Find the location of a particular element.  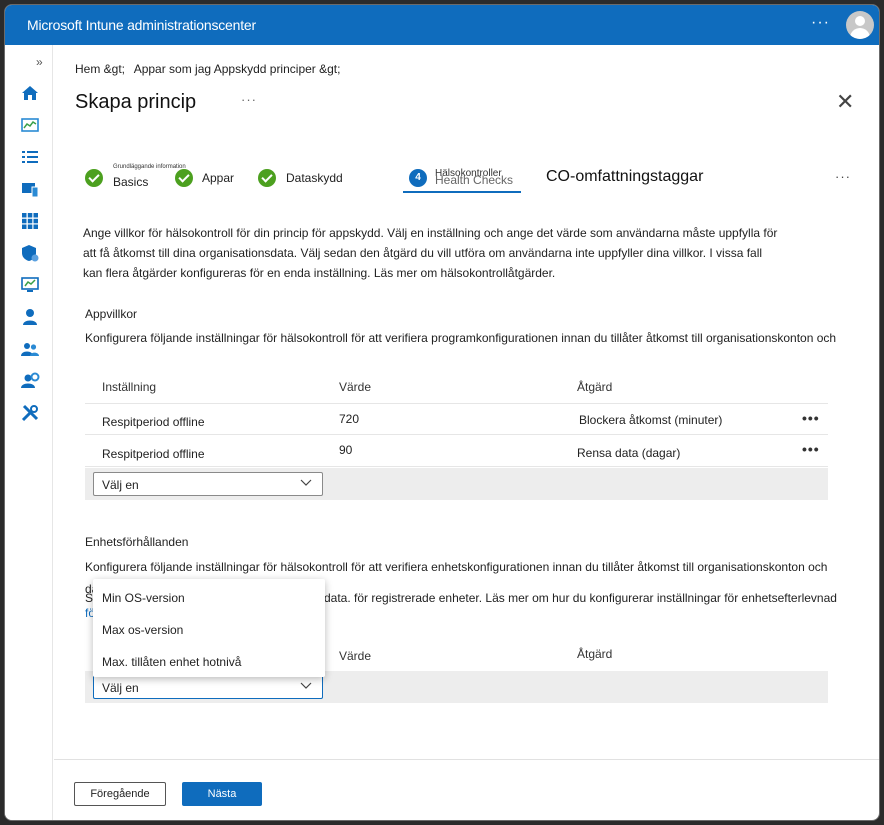

users-icon is located at coordinates (30, 317).